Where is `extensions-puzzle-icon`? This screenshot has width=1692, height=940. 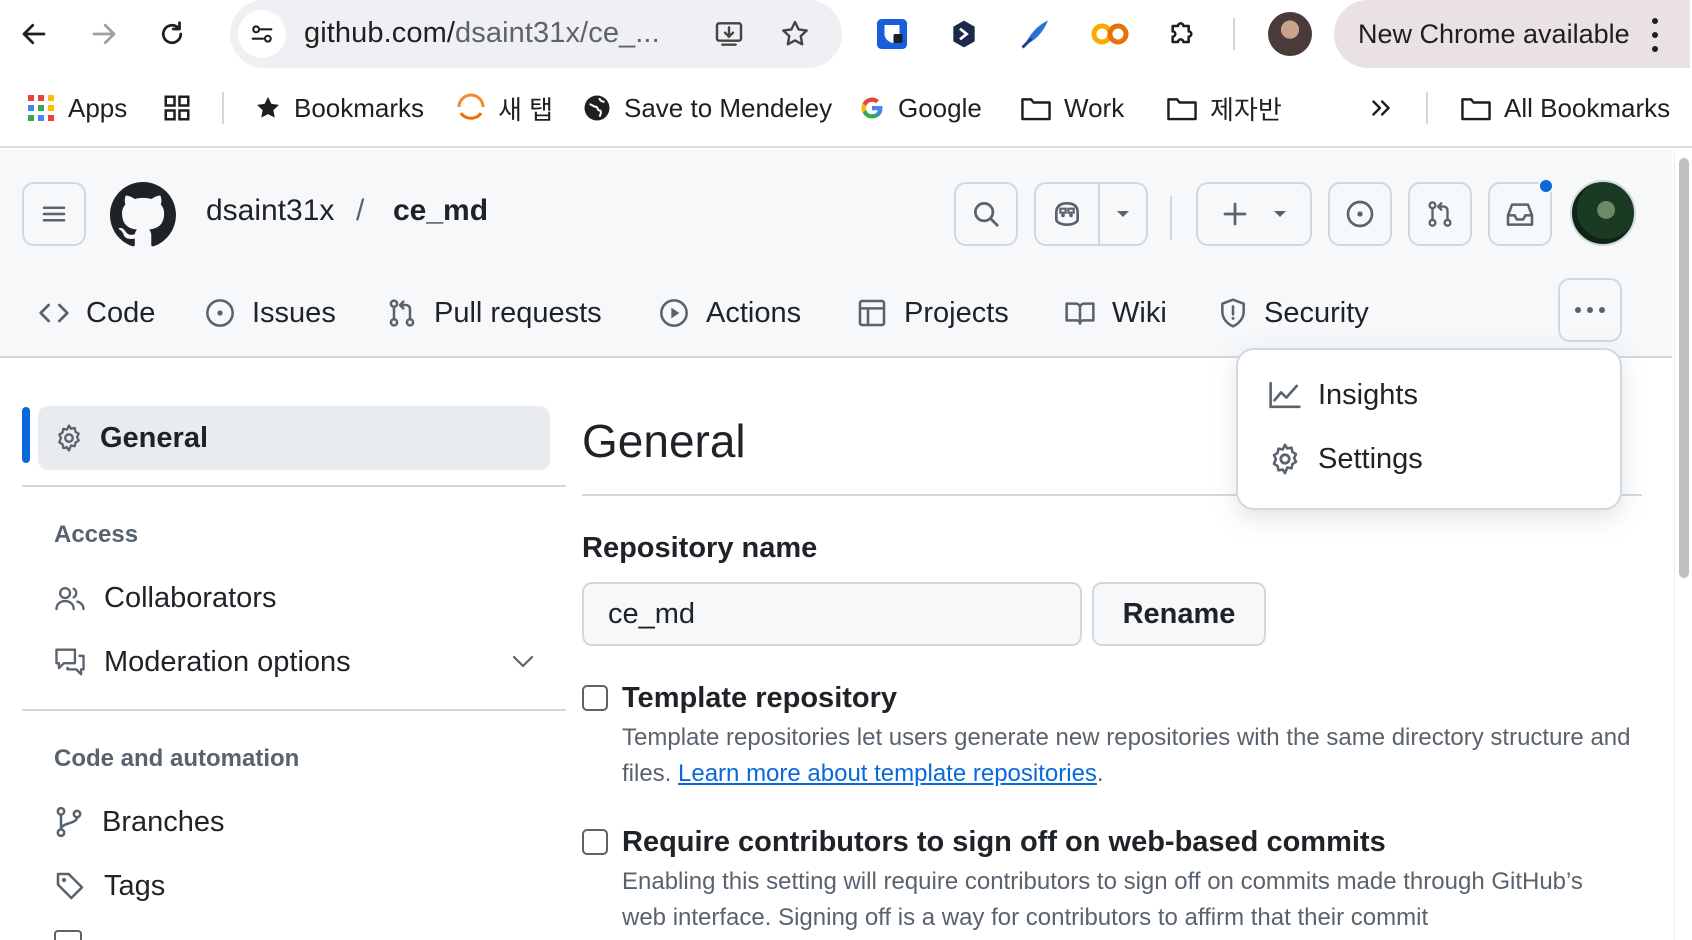 extensions-puzzle-icon is located at coordinates (1182, 34).